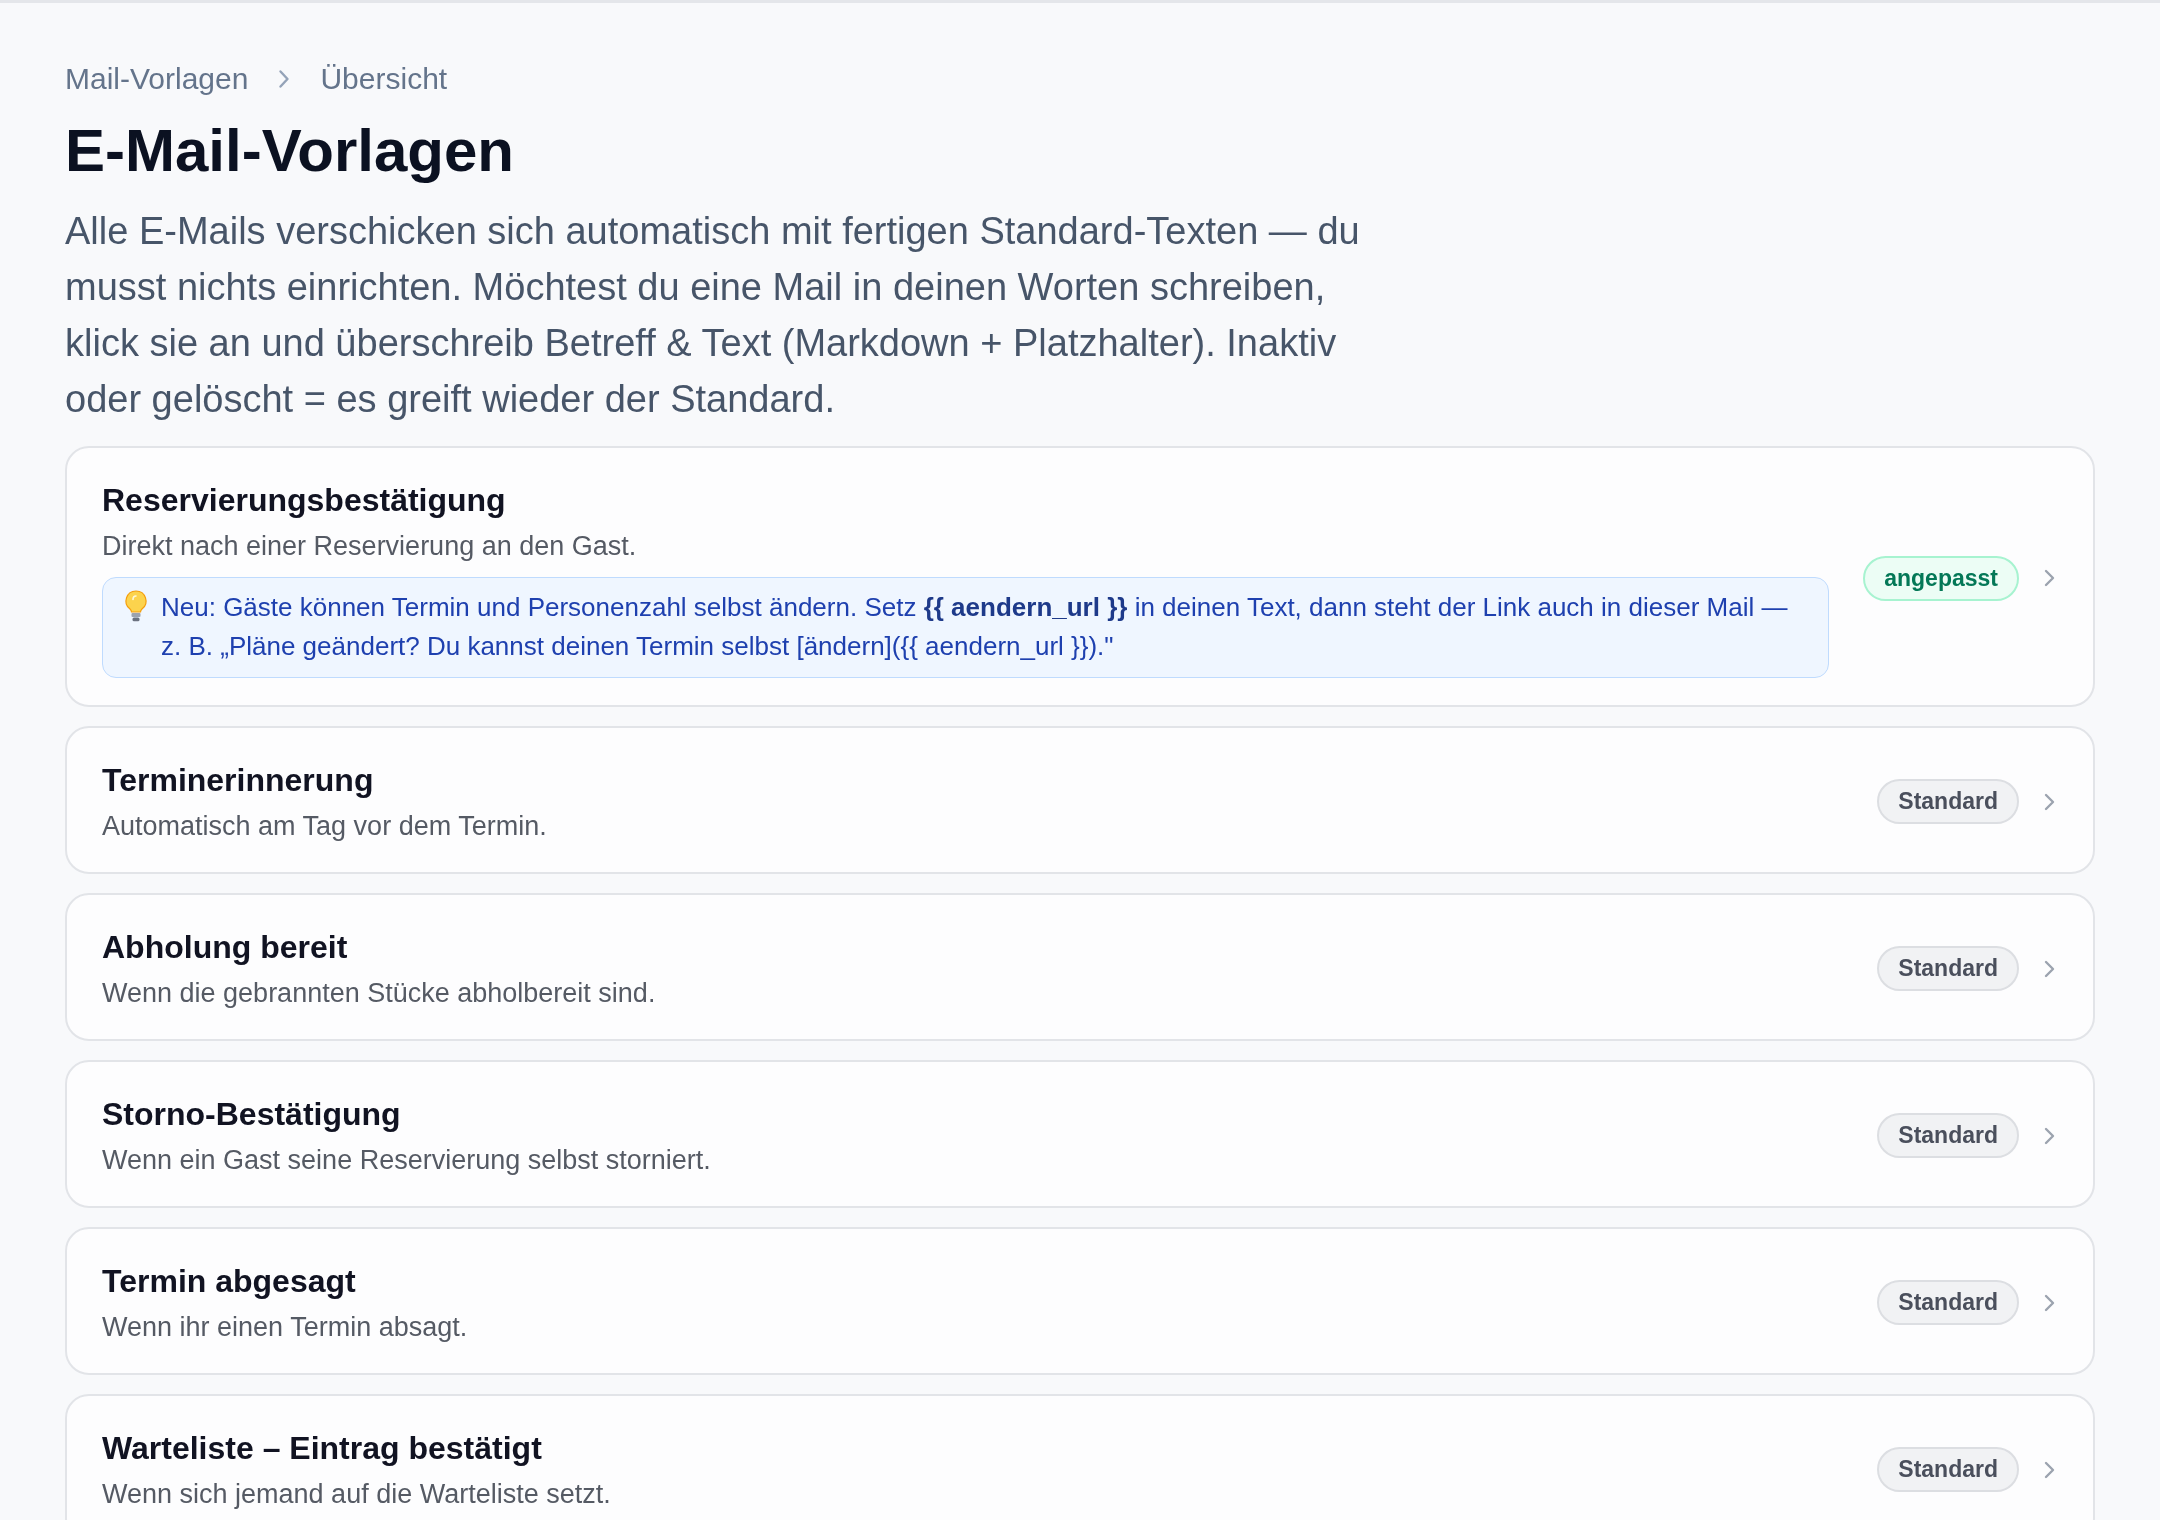  Describe the element at coordinates (325, 826) in the screenshot. I see `template-description: Automatisch am Tag vor dem Termin.` at that location.